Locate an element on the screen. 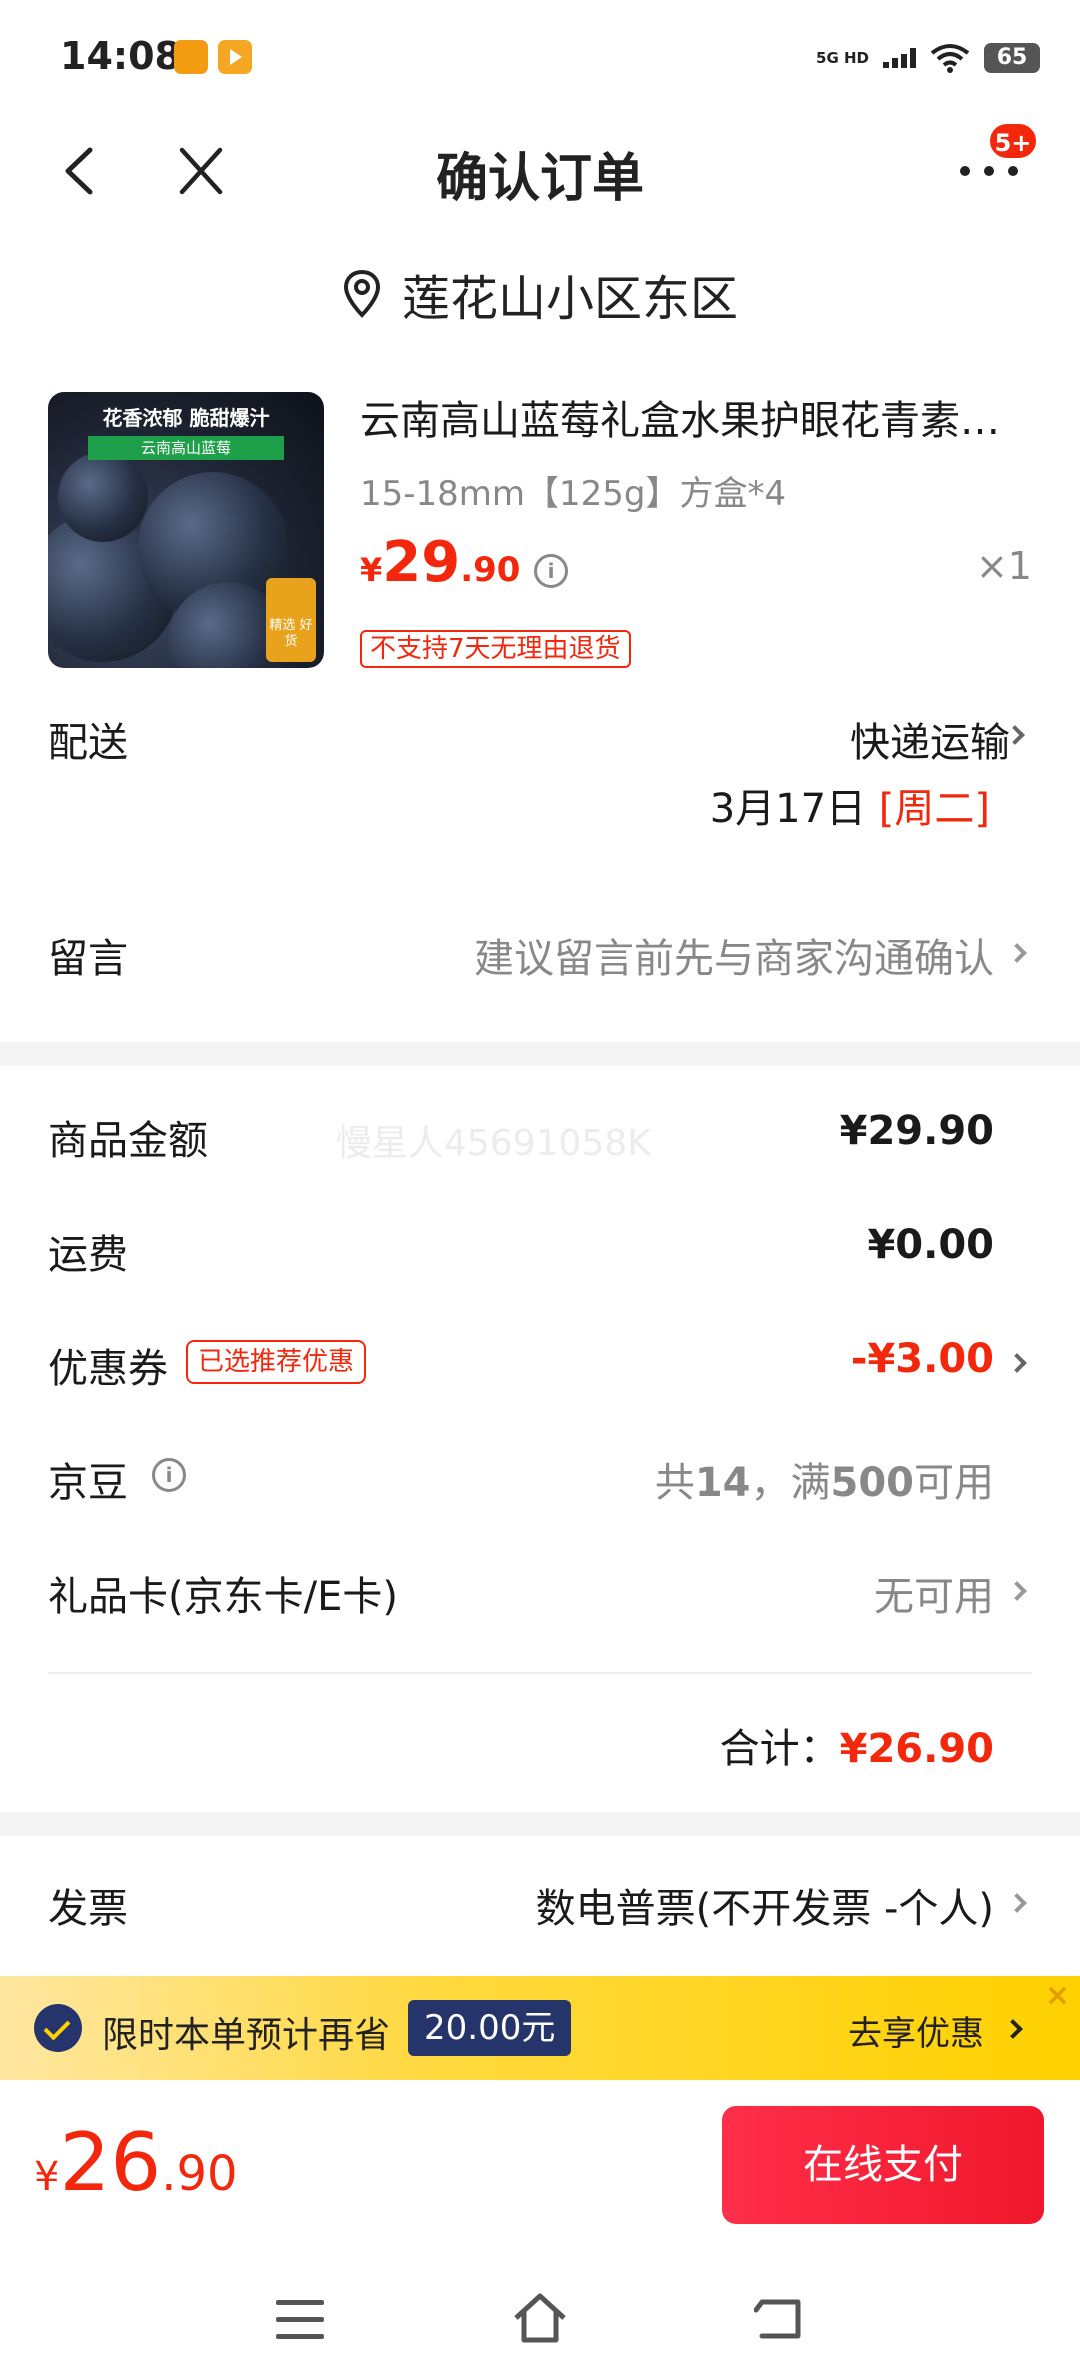  product-price: ¥ 29 .90 is located at coordinates (440, 562).